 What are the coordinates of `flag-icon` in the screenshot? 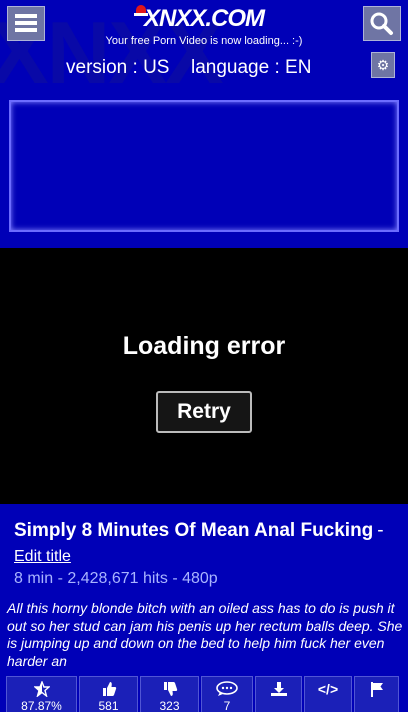 It's located at (376, 689).